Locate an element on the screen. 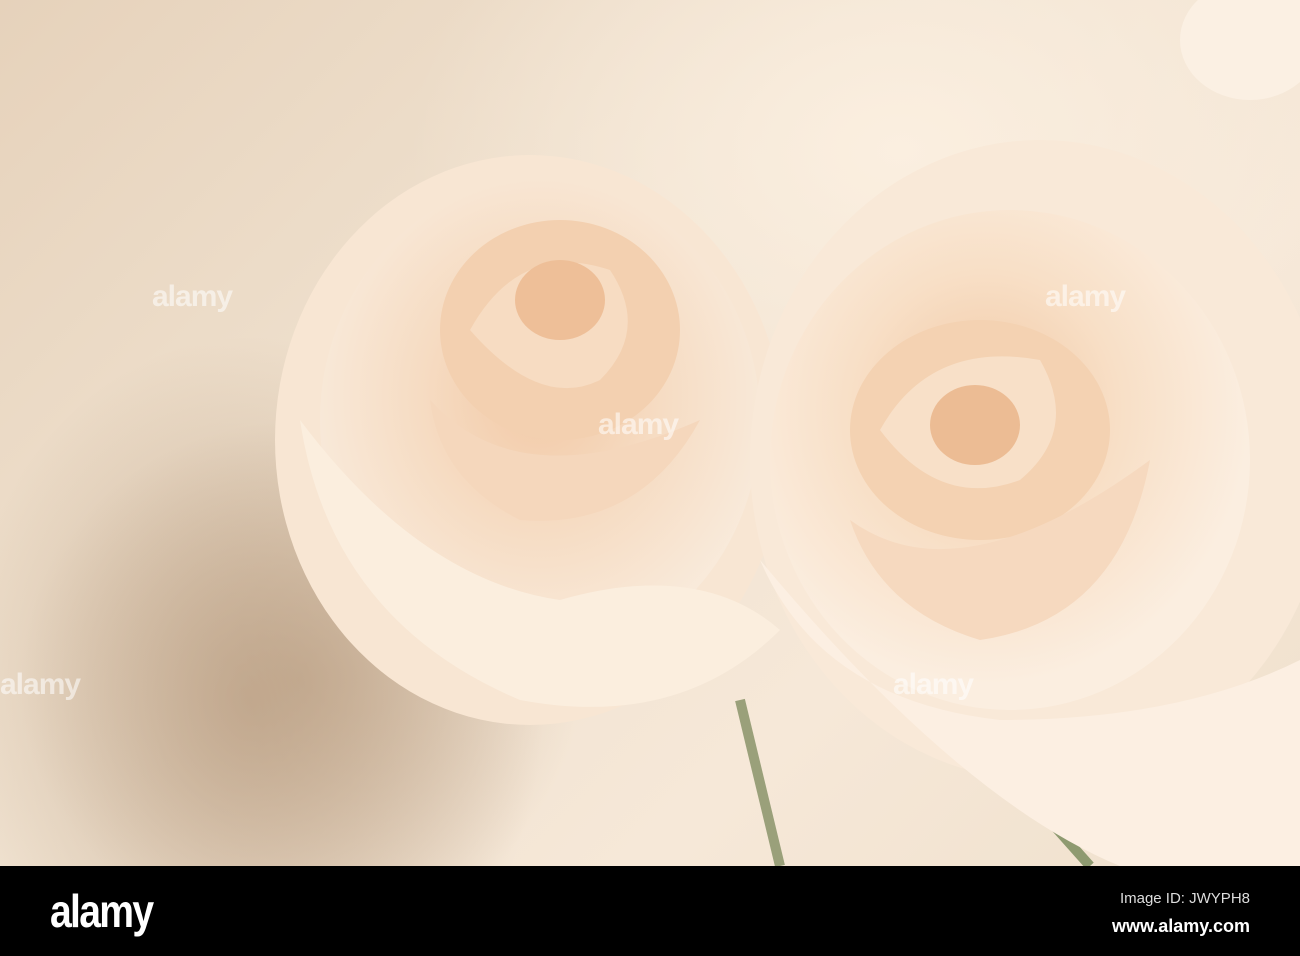  website-link: www.alamy.com is located at coordinates (1181, 926).